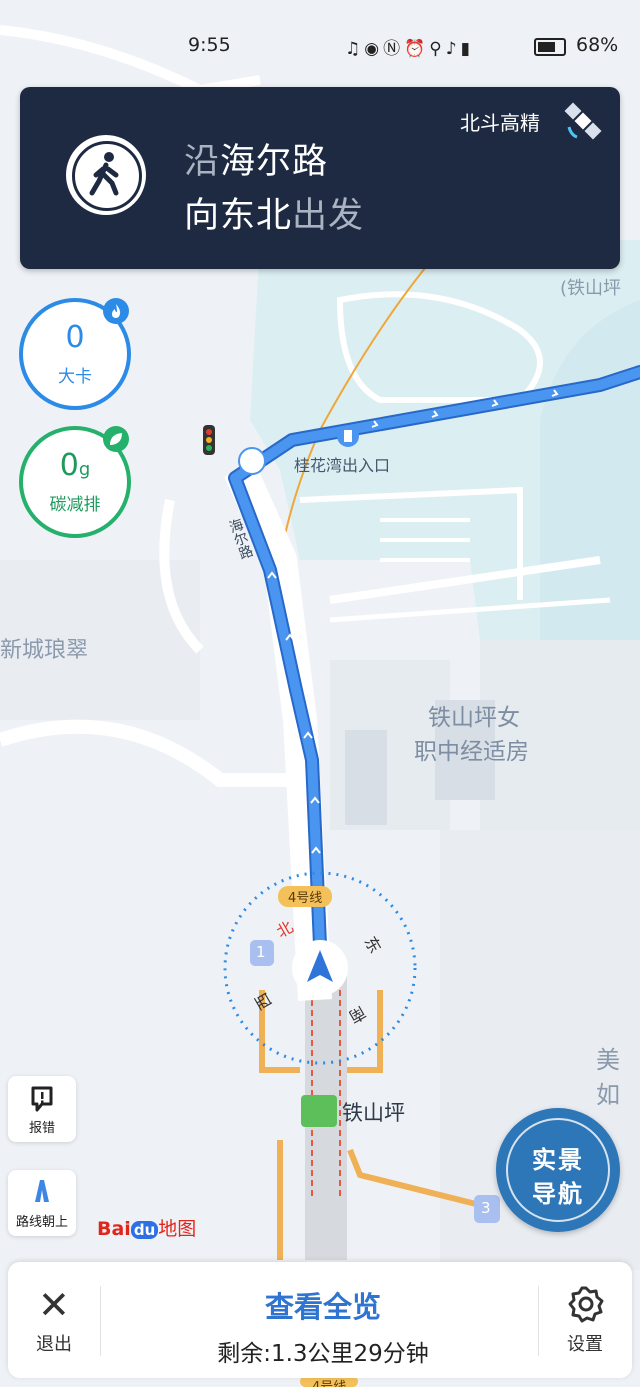 The height and width of the screenshot is (1387, 640). I want to click on satellite-icon, so click(583, 121).